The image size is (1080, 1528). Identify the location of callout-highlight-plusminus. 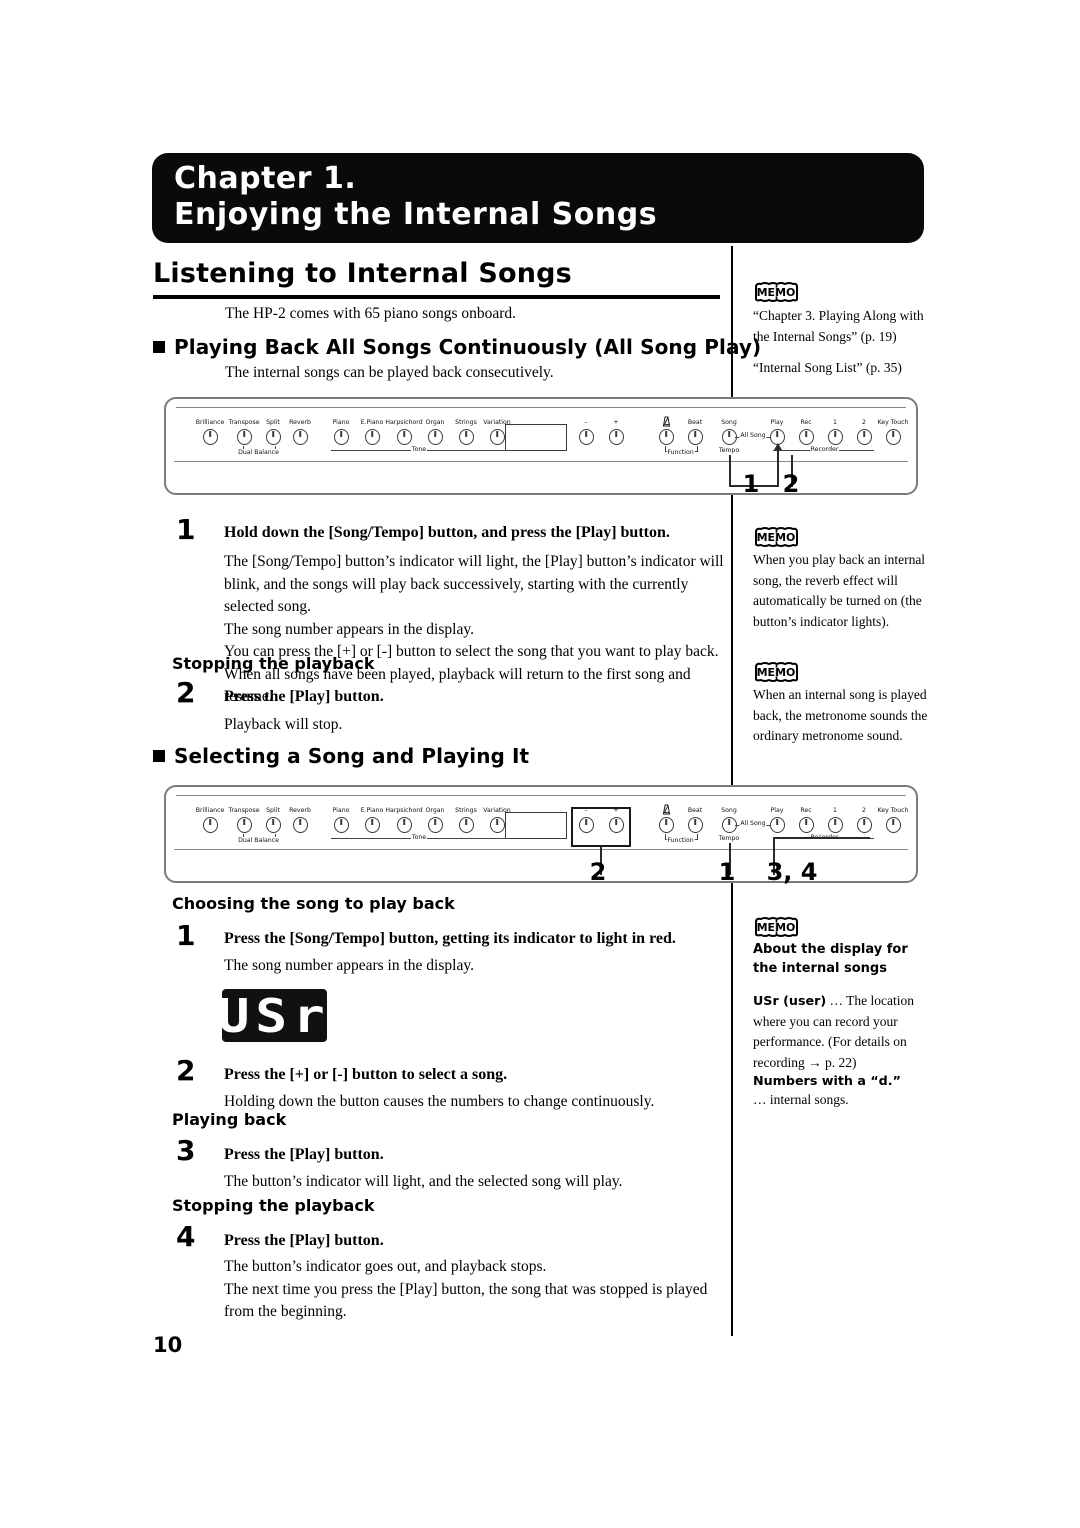
(601, 827).